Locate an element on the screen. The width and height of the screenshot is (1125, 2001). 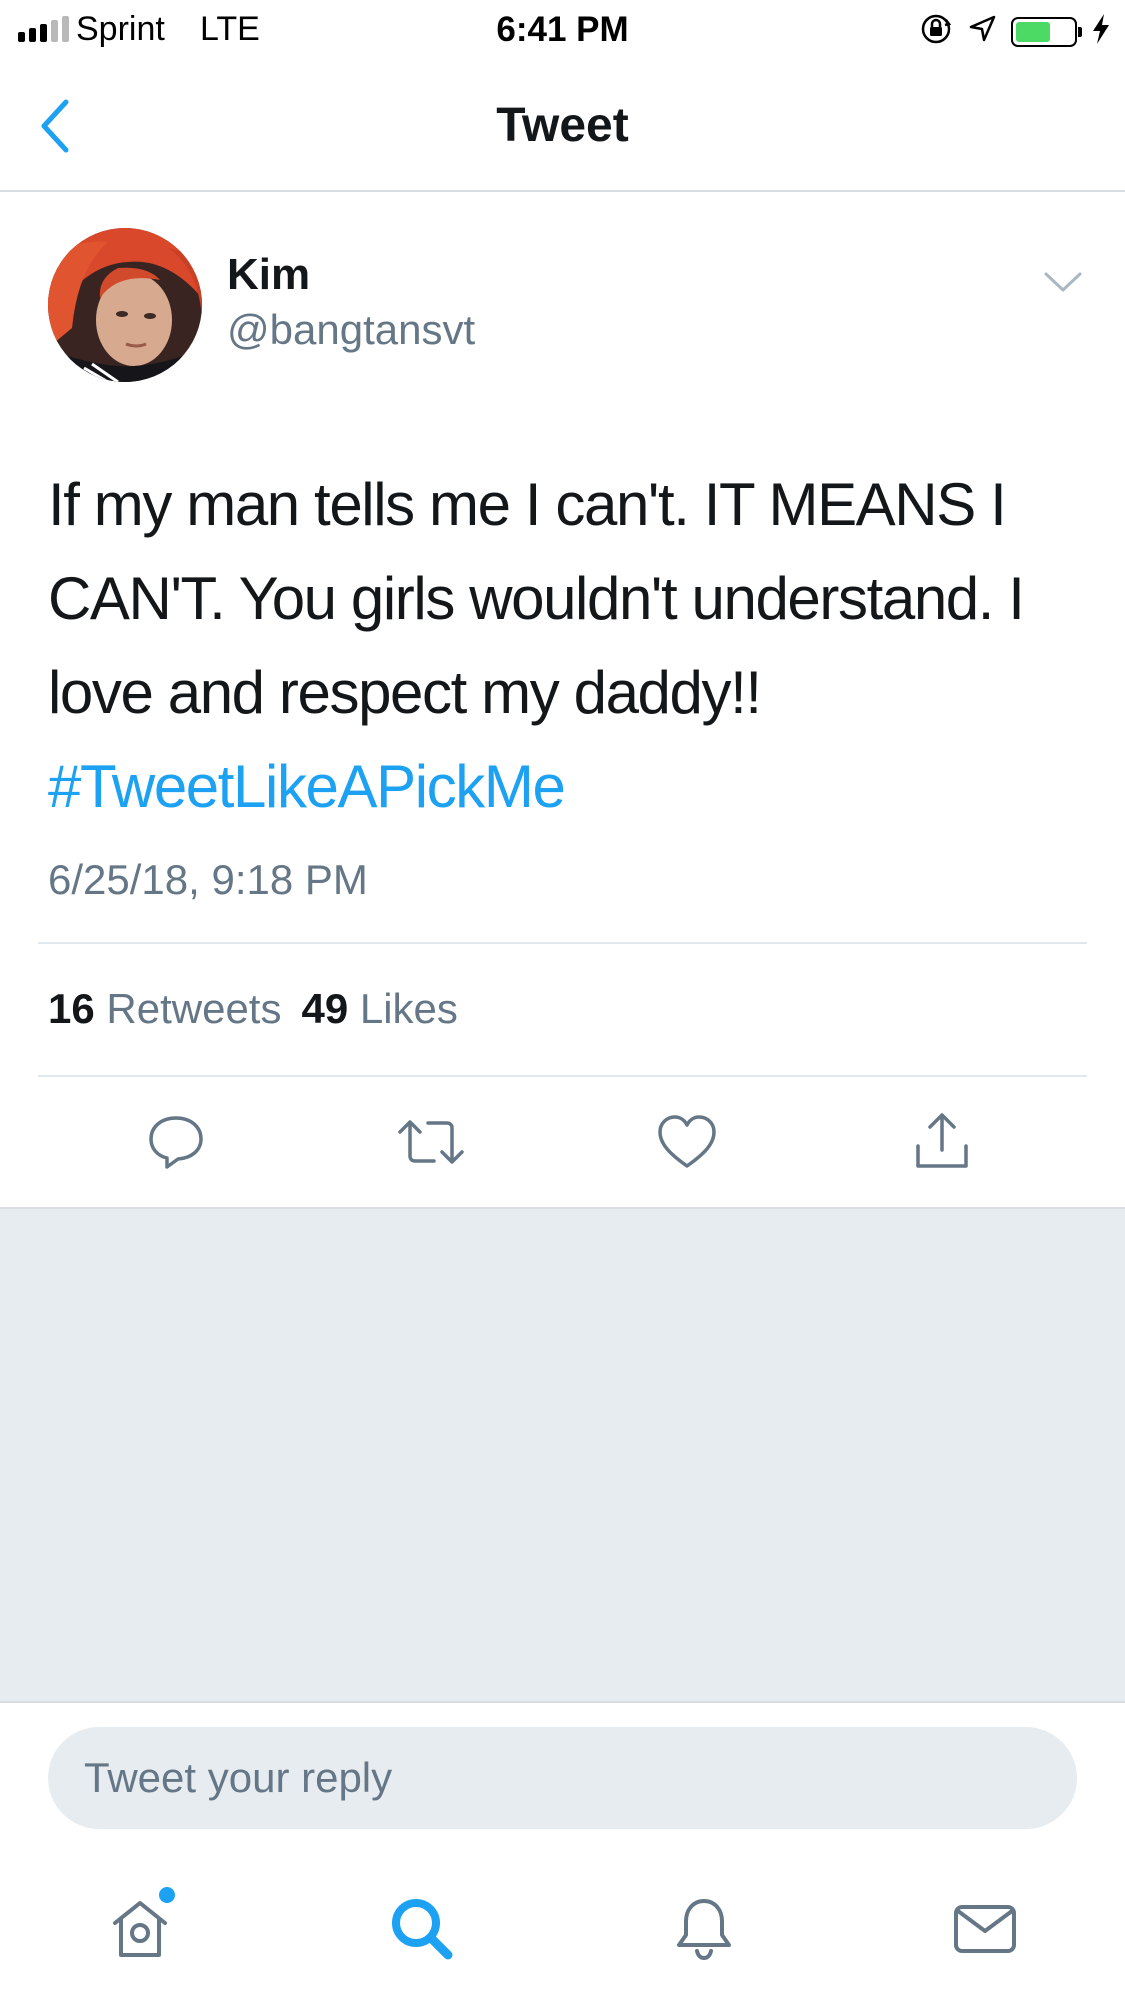
messages-icon is located at coordinates (985, 1929).